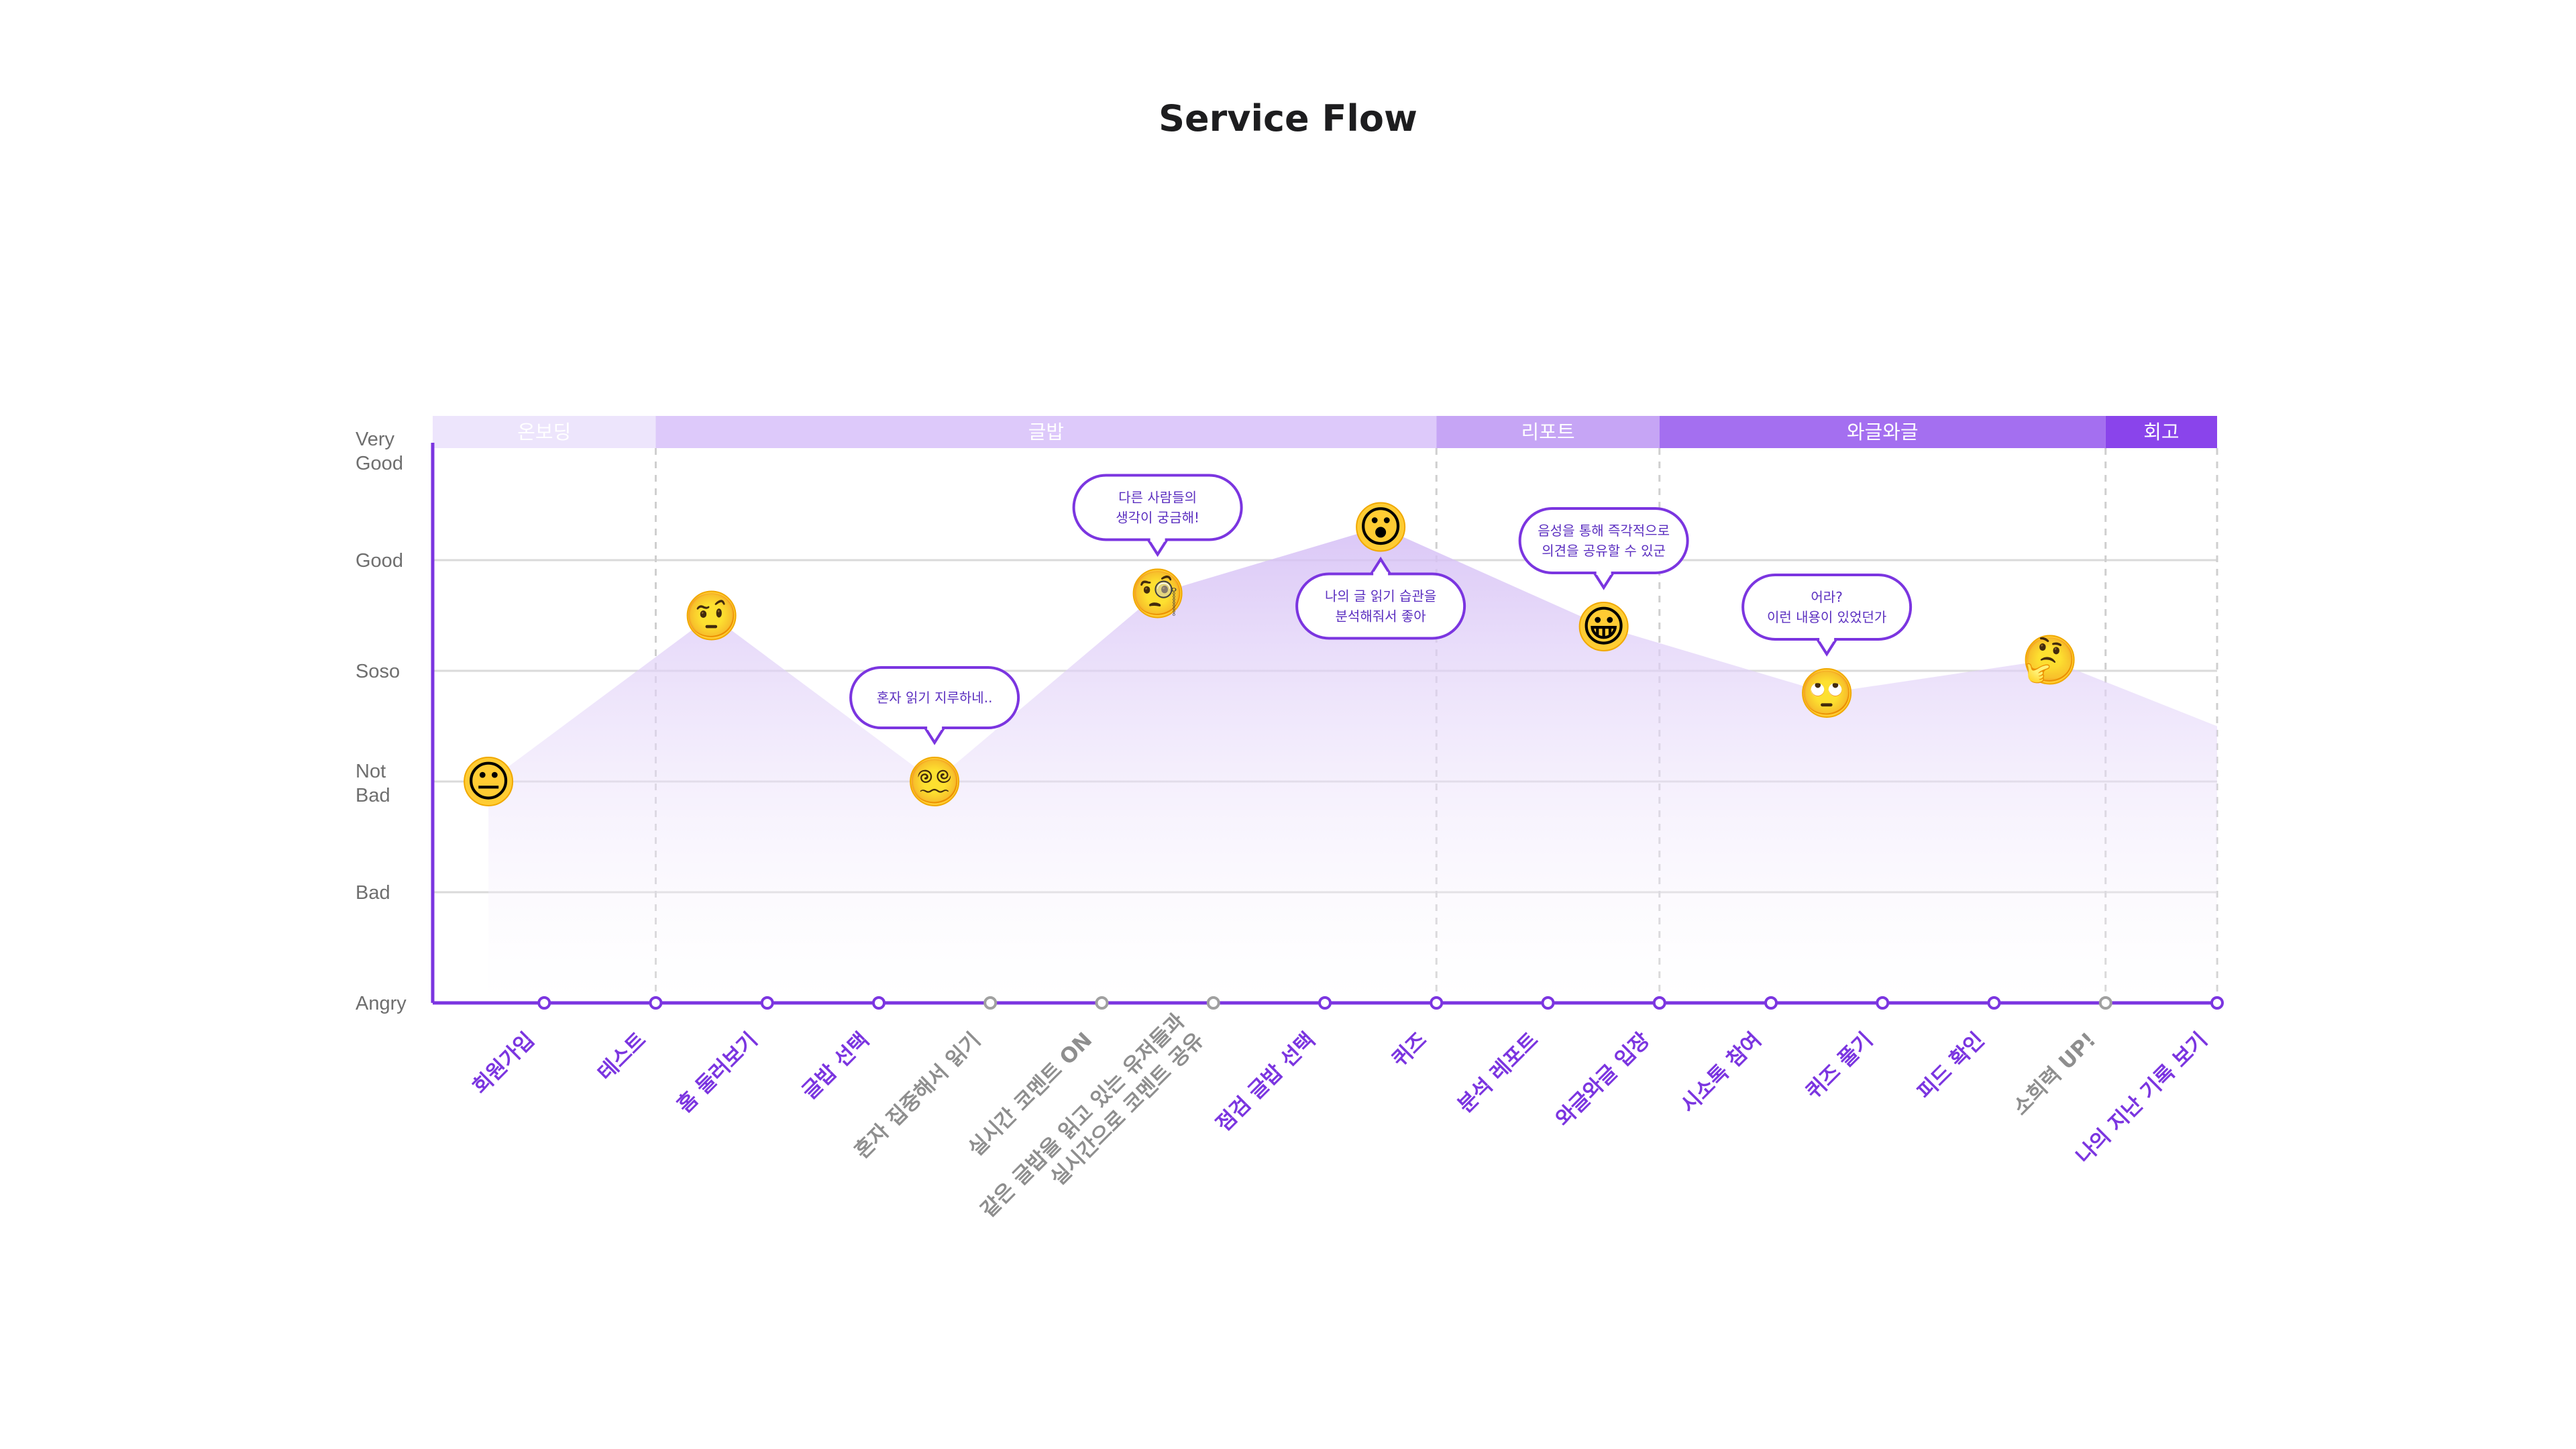 This screenshot has height=1449, width=2576. What do you see at coordinates (1547, 432) in the screenshot?
I see `phase-label: 리포트` at bounding box center [1547, 432].